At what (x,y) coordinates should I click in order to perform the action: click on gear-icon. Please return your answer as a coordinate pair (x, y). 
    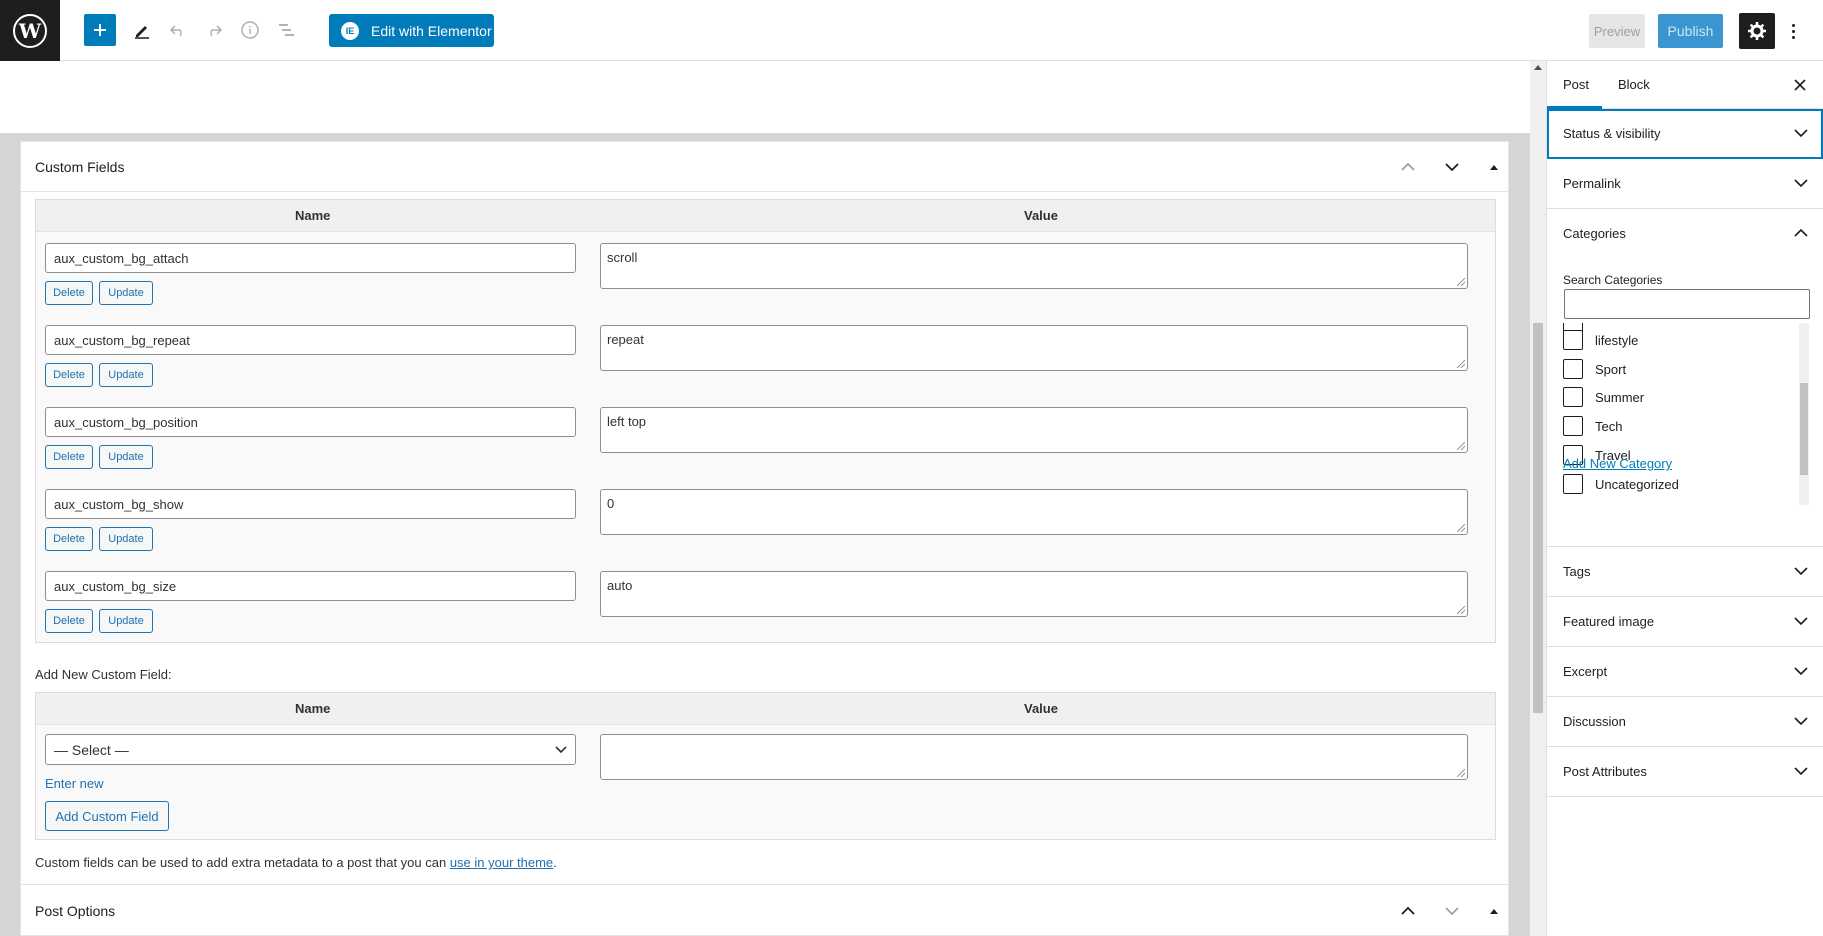
    Looking at the image, I should click on (1757, 31).